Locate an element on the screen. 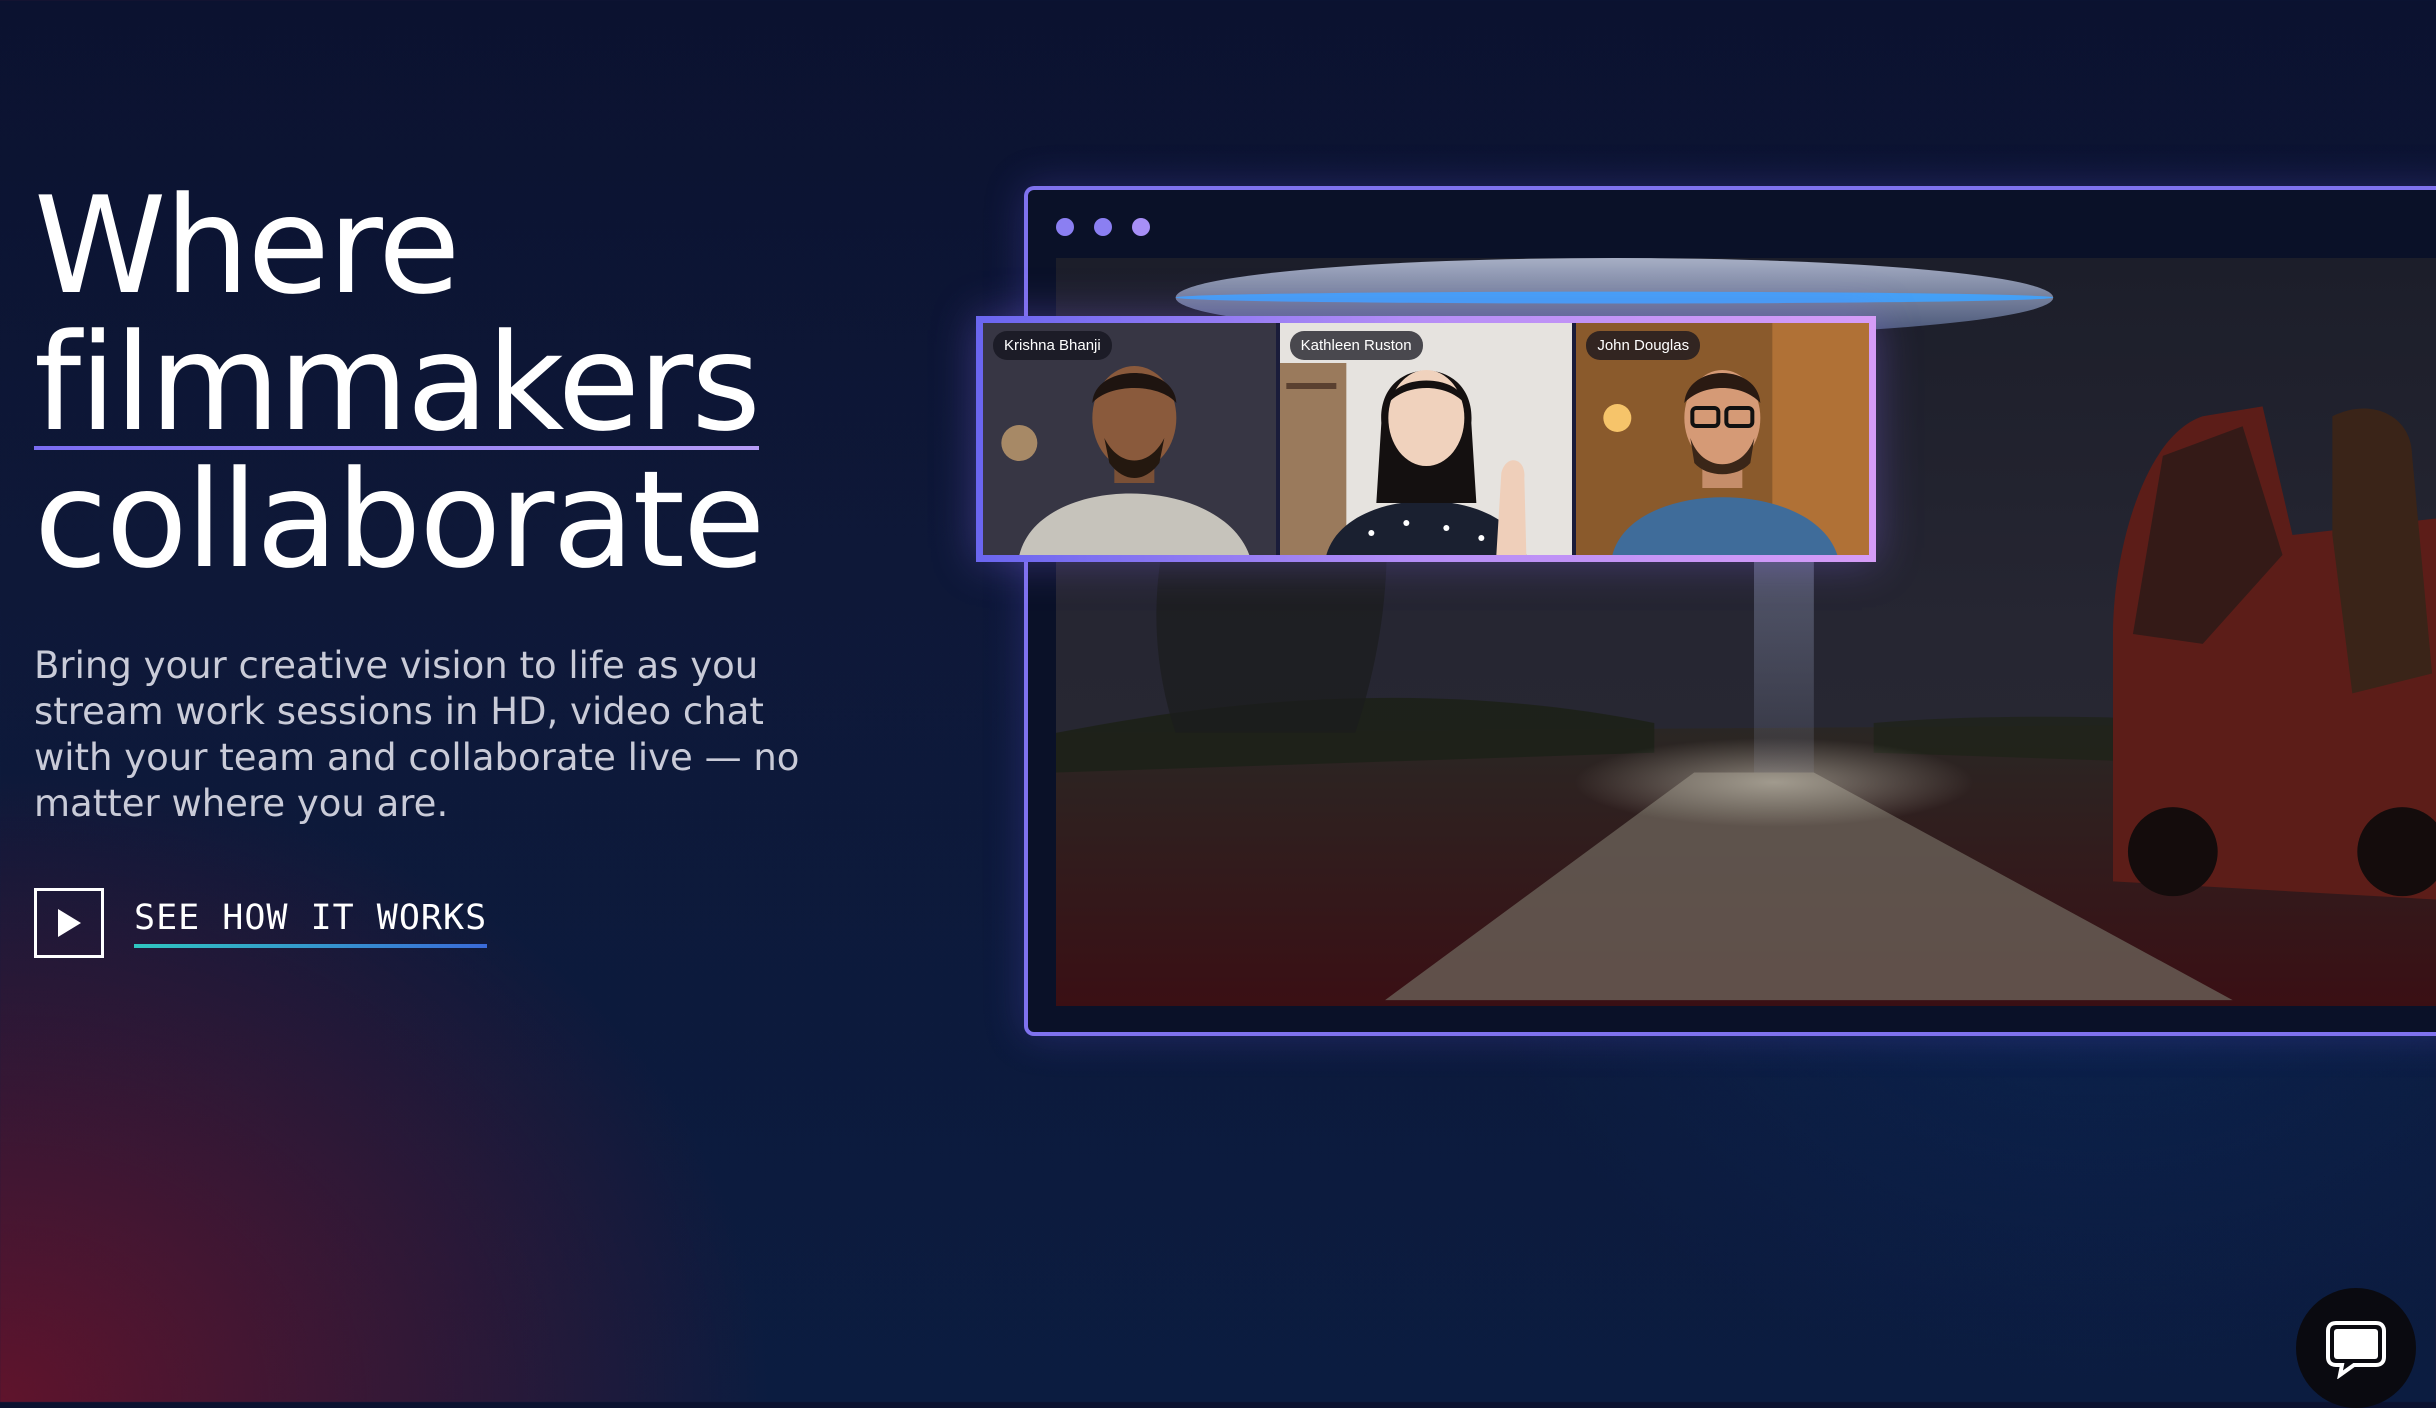 The width and height of the screenshot is (2436, 1408). window-controls is located at coordinates (1103, 227).